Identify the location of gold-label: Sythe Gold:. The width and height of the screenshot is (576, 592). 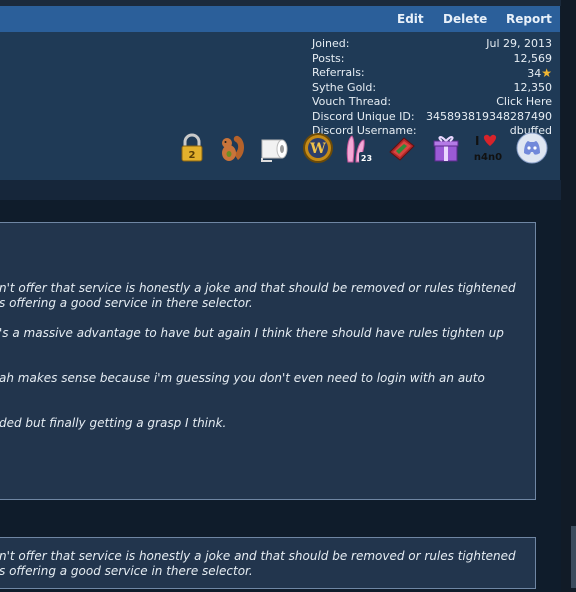
(344, 87).